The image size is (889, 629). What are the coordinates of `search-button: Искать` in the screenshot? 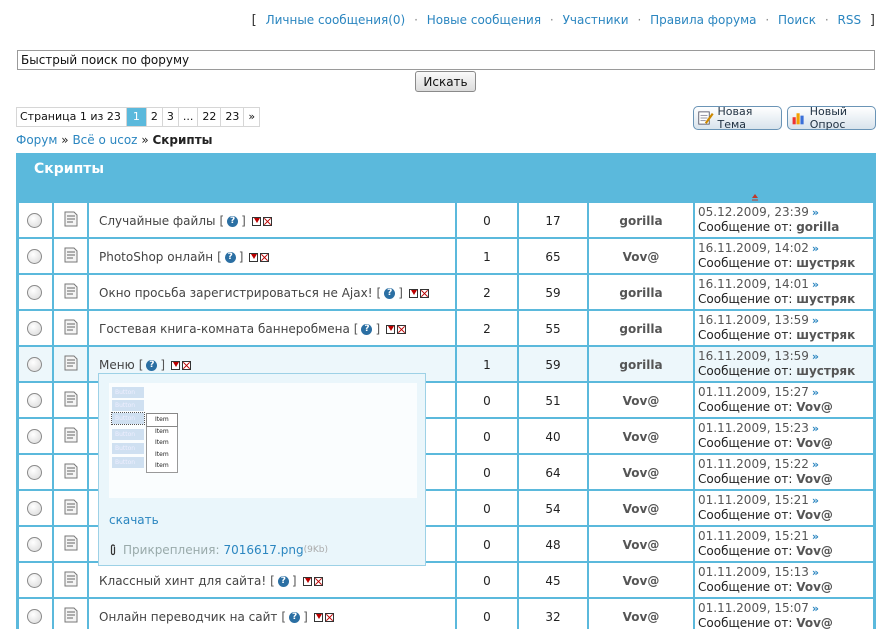 It's located at (445, 81).